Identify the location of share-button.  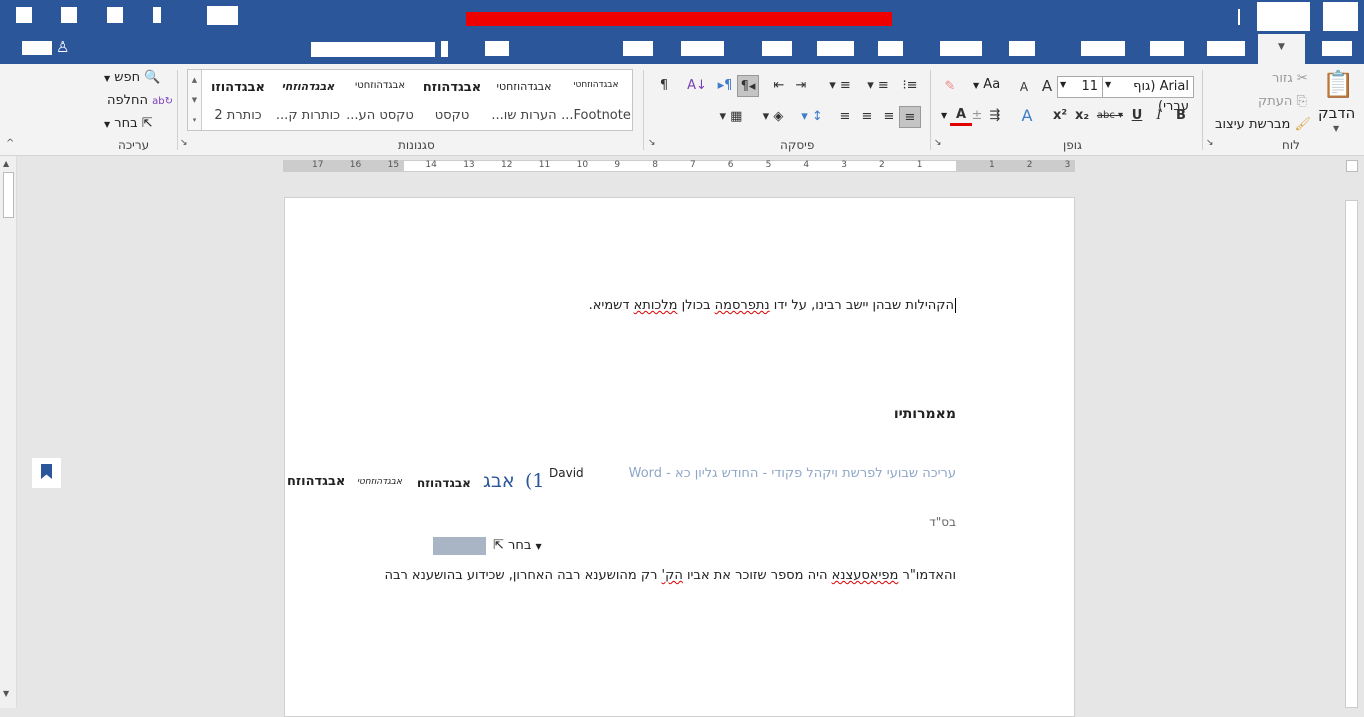
(37, 48).